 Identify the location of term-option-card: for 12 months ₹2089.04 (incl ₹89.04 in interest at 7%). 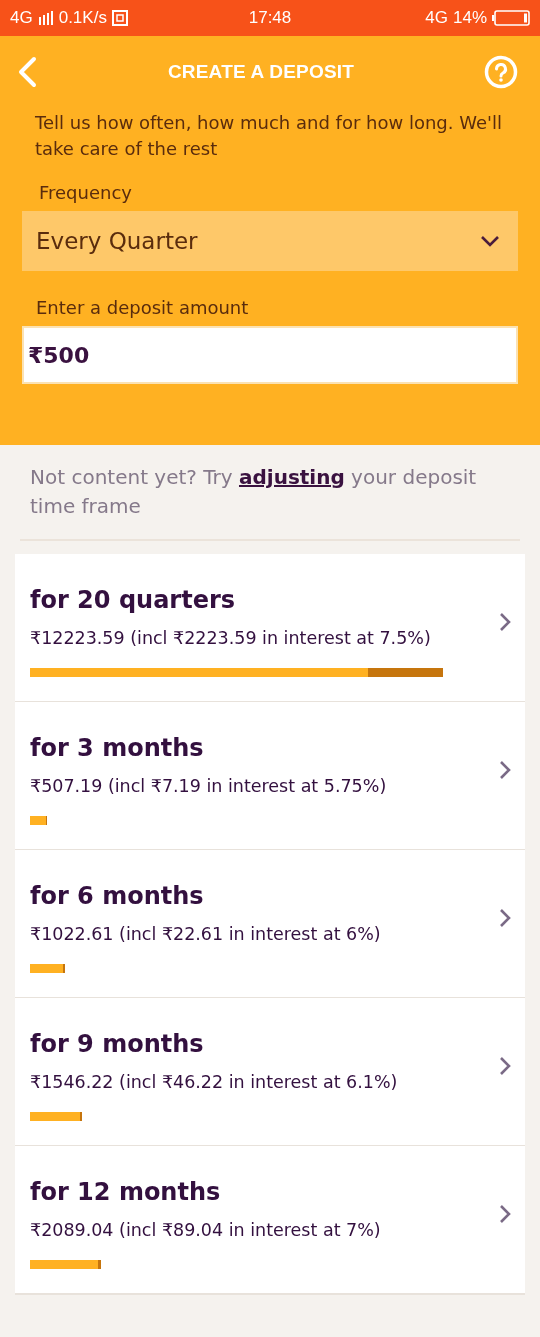
(270, 1219).